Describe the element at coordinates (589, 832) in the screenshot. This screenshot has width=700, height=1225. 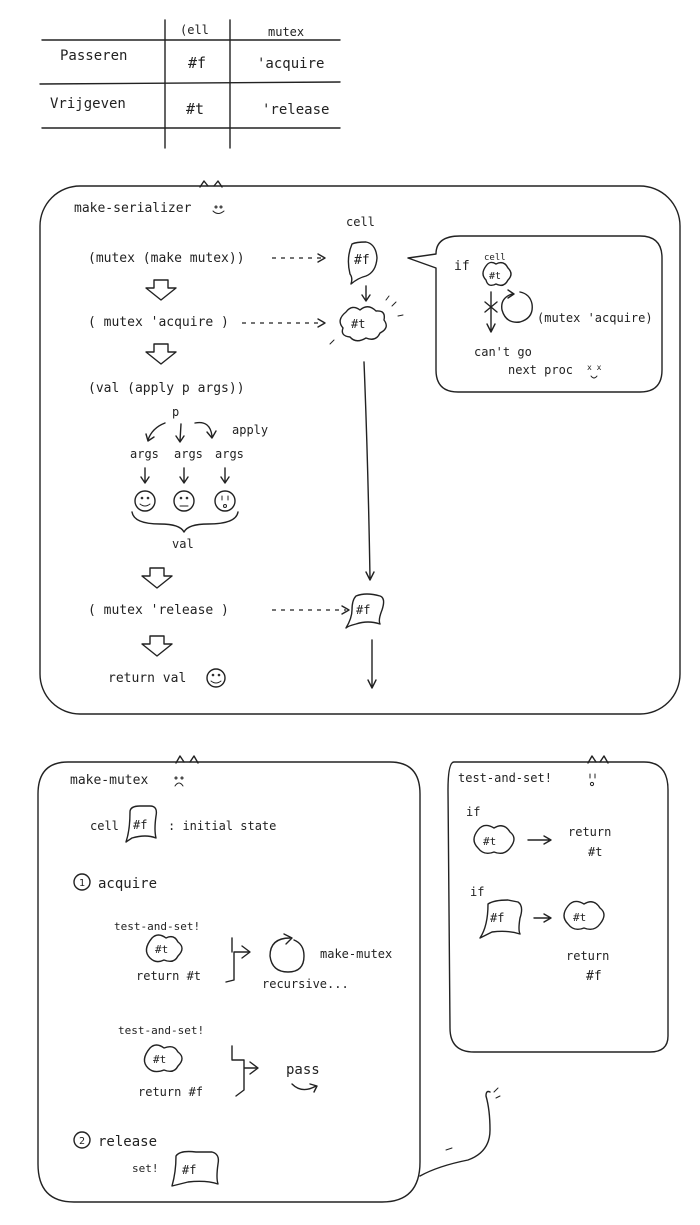
I see `tas-return-1: return` at that location.